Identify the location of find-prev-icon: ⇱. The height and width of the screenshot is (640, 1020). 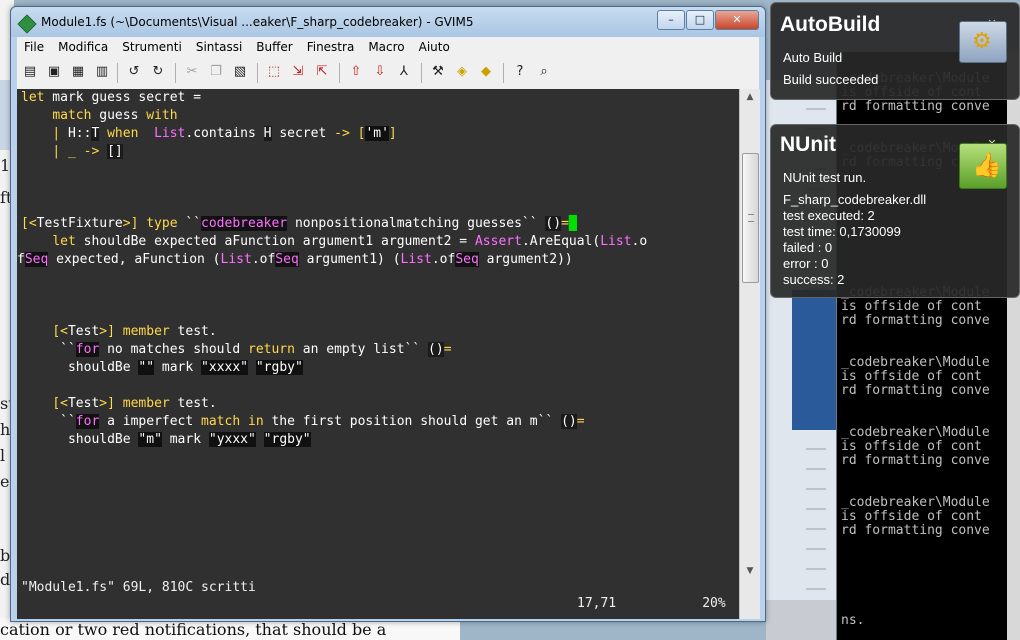
(322, 72).